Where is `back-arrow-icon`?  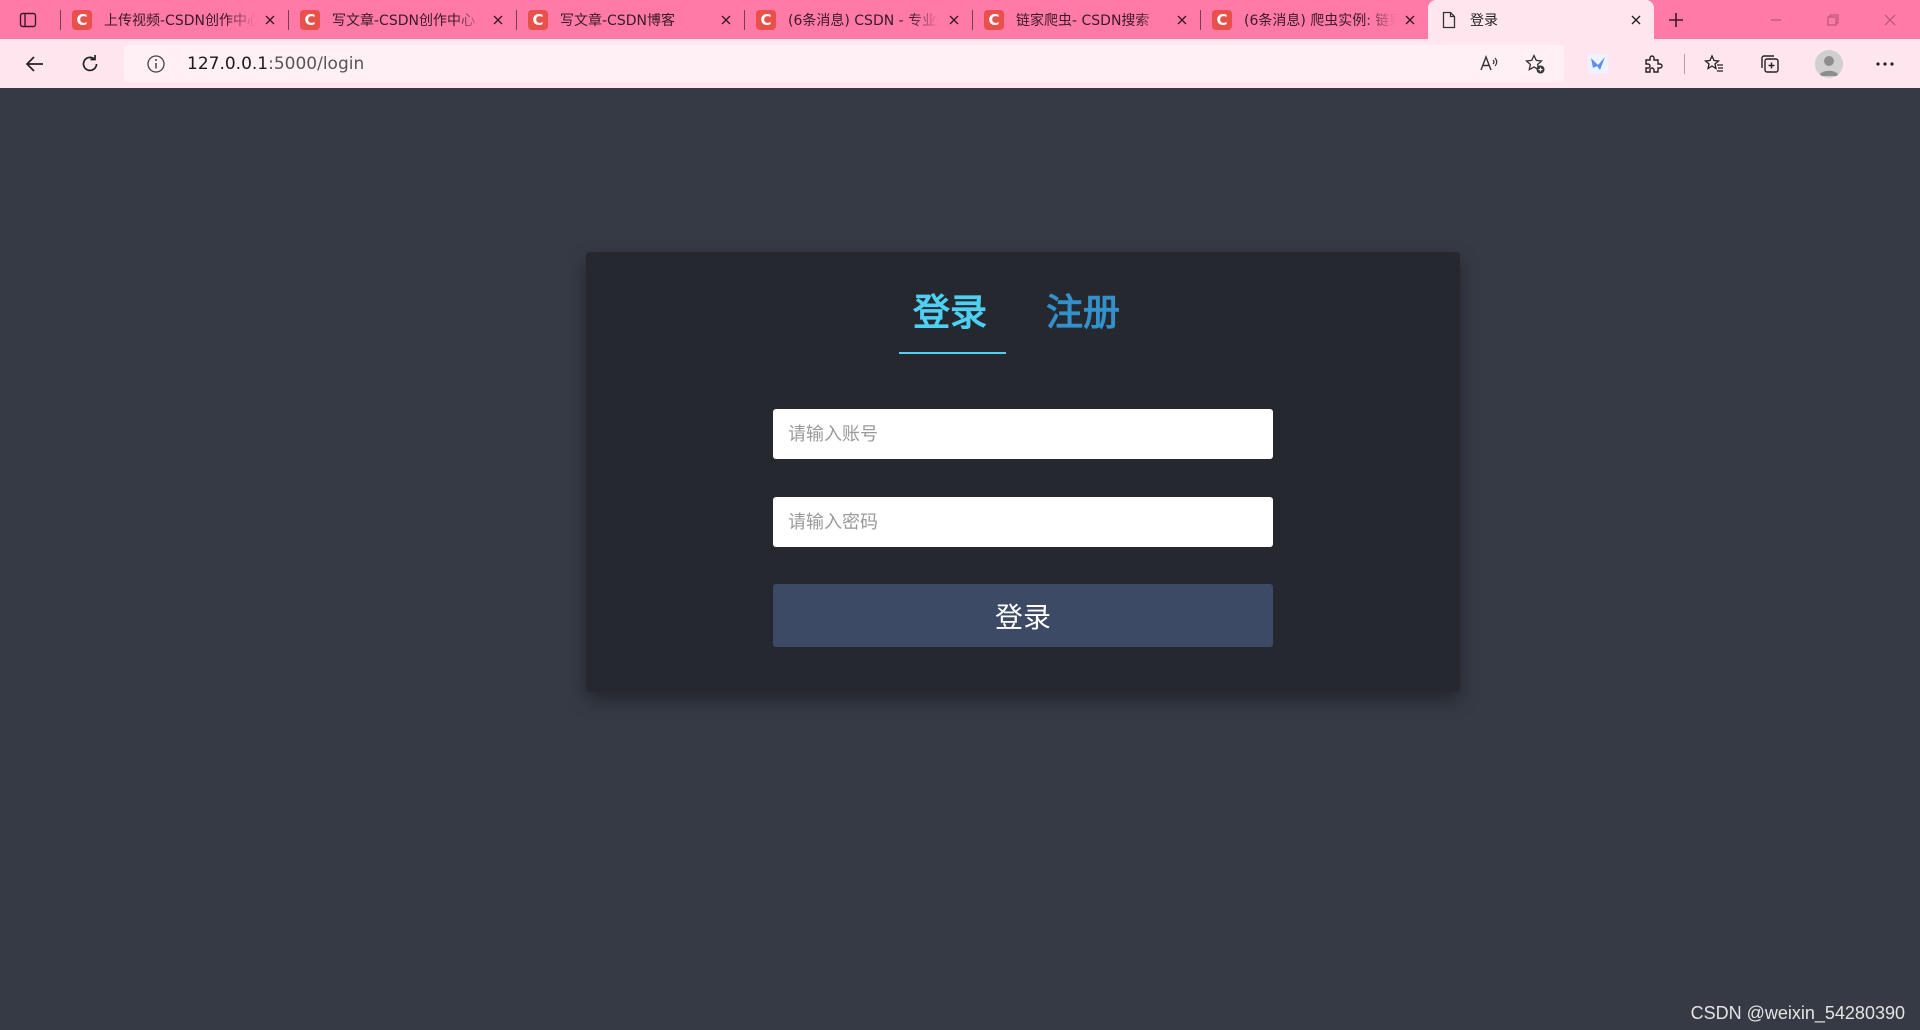
back-arrow-icon is located at coordinates (34, 64).